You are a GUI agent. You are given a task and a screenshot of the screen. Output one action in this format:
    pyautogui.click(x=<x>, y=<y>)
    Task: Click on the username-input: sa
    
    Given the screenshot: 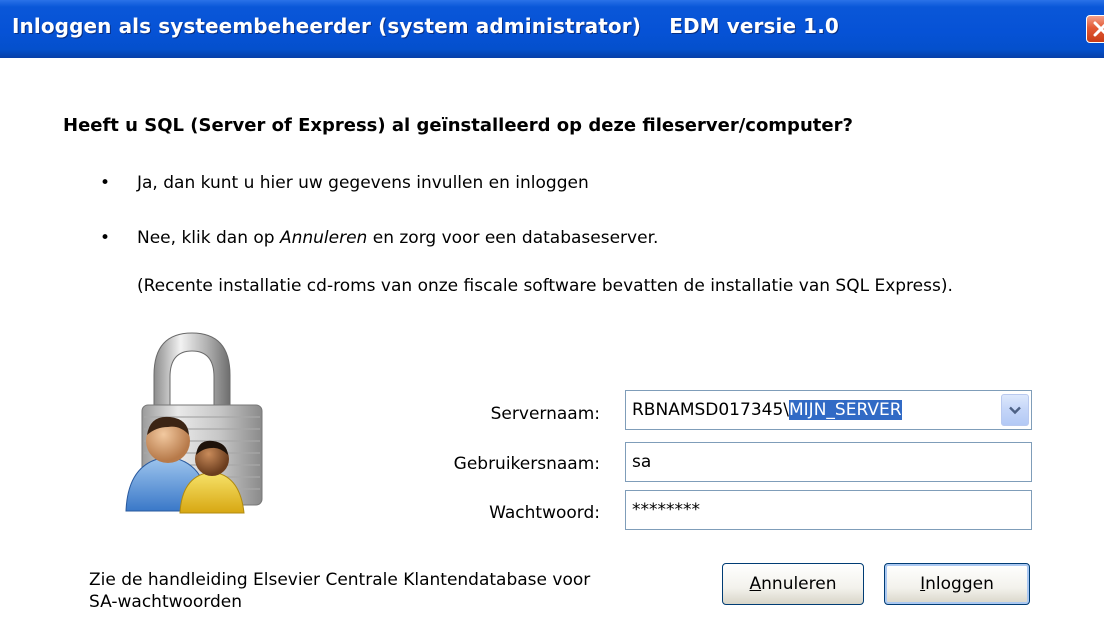 What is the action you would take?
    pyautogui.click(x=828, y=462)
    